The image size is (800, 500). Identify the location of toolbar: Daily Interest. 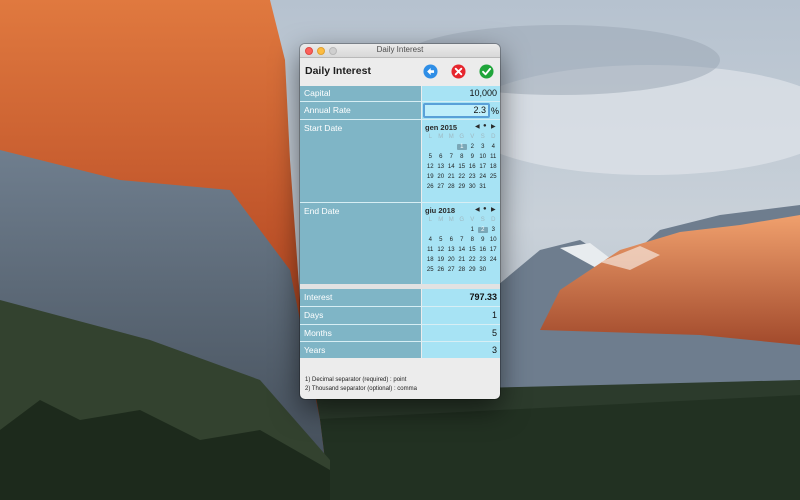
(400, 72).